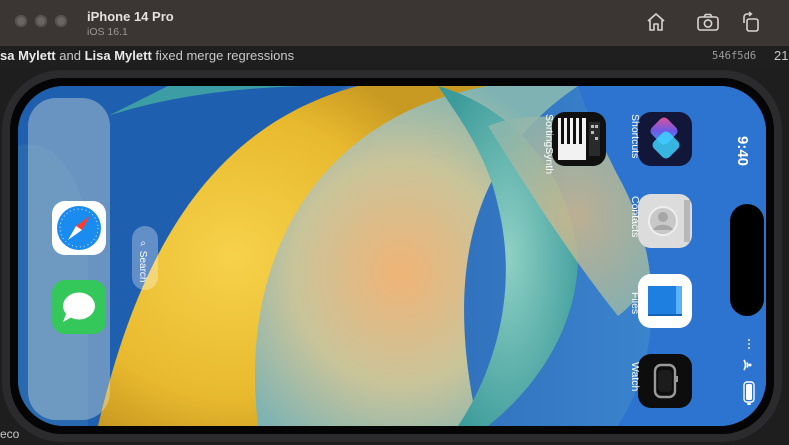  I want to click on app-sortingsynth, so click(579, 139).